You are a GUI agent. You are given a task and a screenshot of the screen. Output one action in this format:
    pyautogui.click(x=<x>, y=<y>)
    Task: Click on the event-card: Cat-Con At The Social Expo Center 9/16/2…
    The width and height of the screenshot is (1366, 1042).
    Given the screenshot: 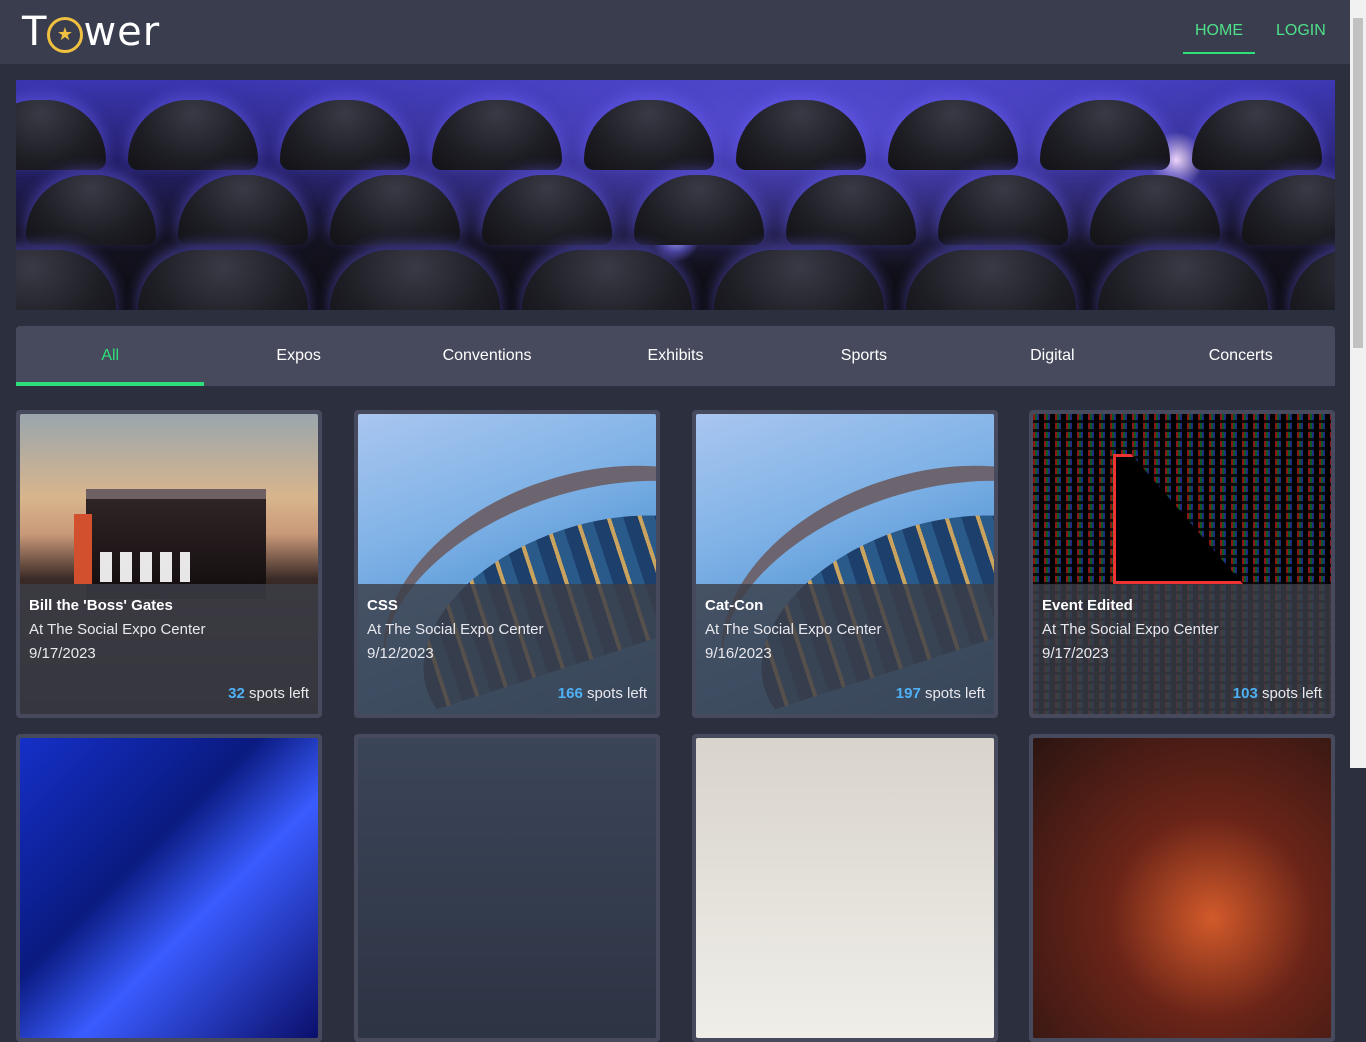 What is the action you would take?
    pyautogui.click(x=845, y=564)
    